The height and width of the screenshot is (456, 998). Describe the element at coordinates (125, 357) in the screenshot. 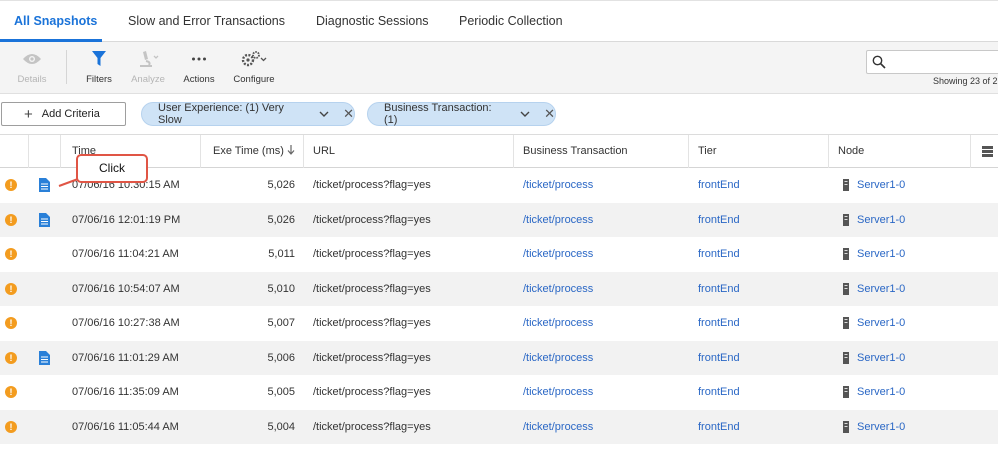

I see `time-cell: 07/06/16 11:01:29 AM` at that location.